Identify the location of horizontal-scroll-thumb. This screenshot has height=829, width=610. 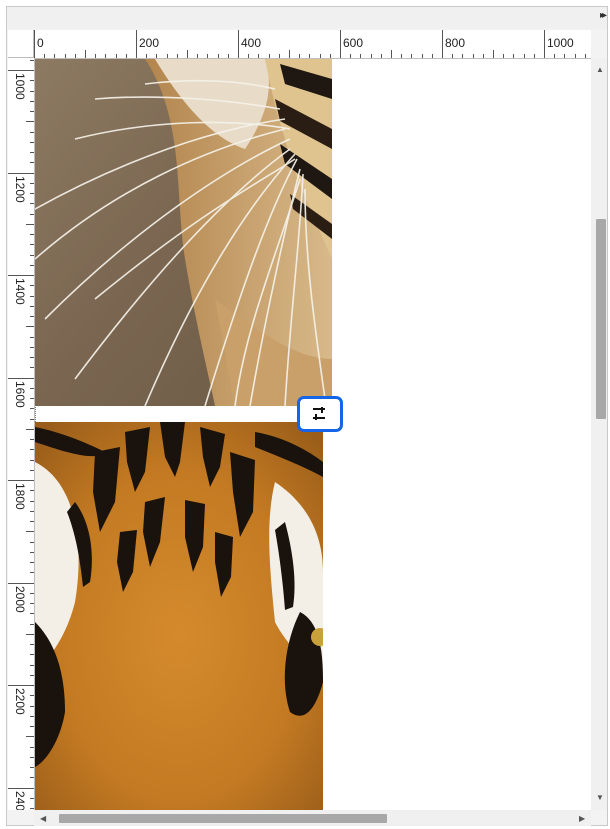
(223, 818).